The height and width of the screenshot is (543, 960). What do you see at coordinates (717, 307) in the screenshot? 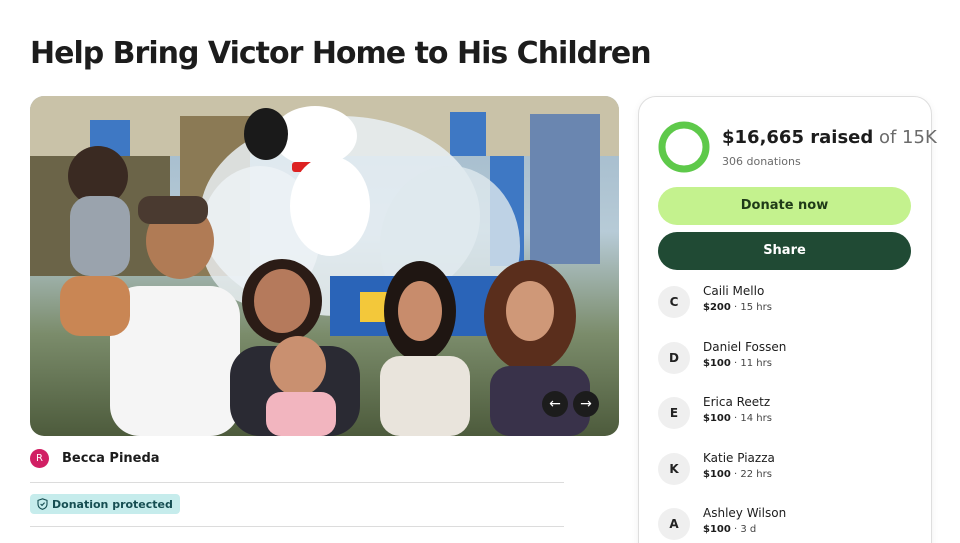
I see `donation-amount: $200` at bounding box center [717, 307].